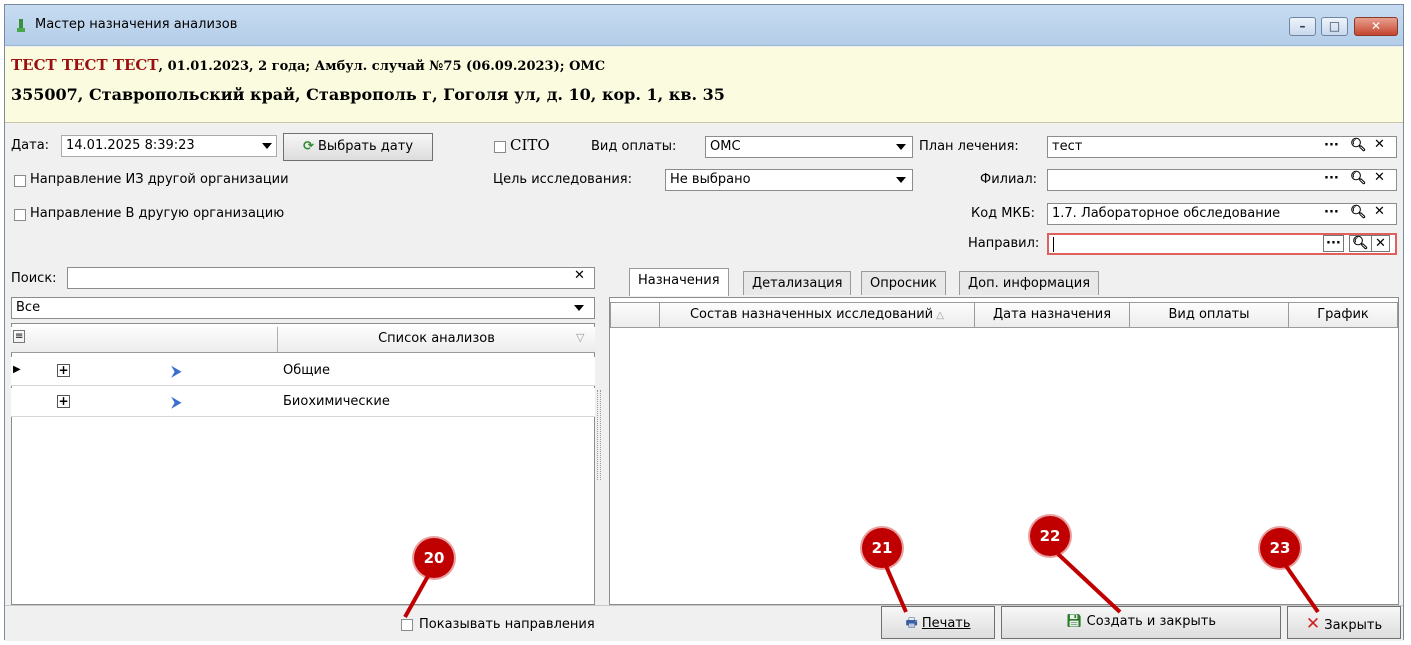 The height and width of the screenshot is (645, 1411). What do you see at coordinates (20, 181) in the screenshot?
I see `from-org-checkbox` at bounding box center [20, 181].